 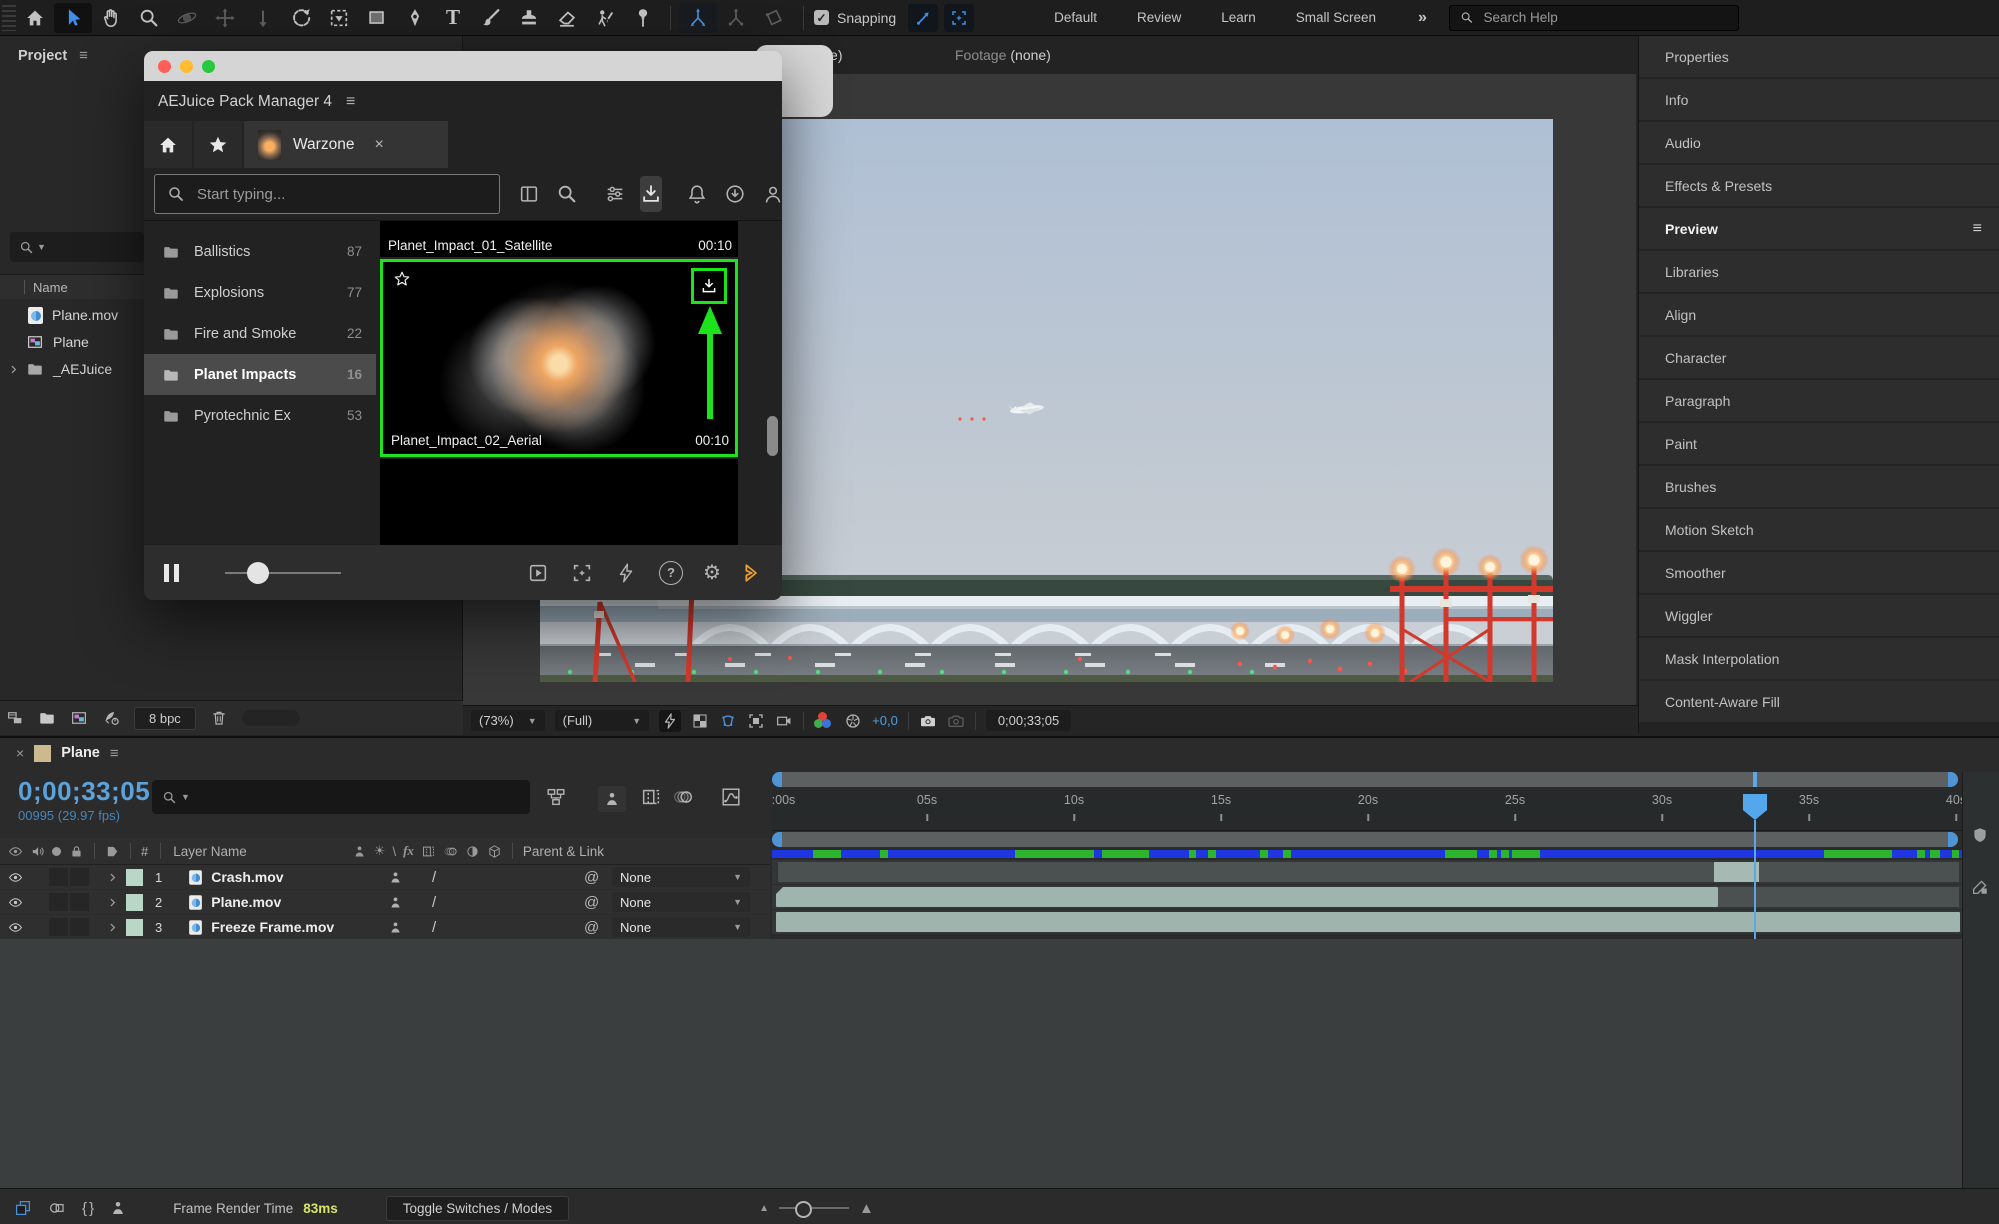 What do you see at coordinates (1819, 185) in the screenshot?
I see `sidebar-item-effects-presets: Effects & Presets` at bounding box center [1819, 185].